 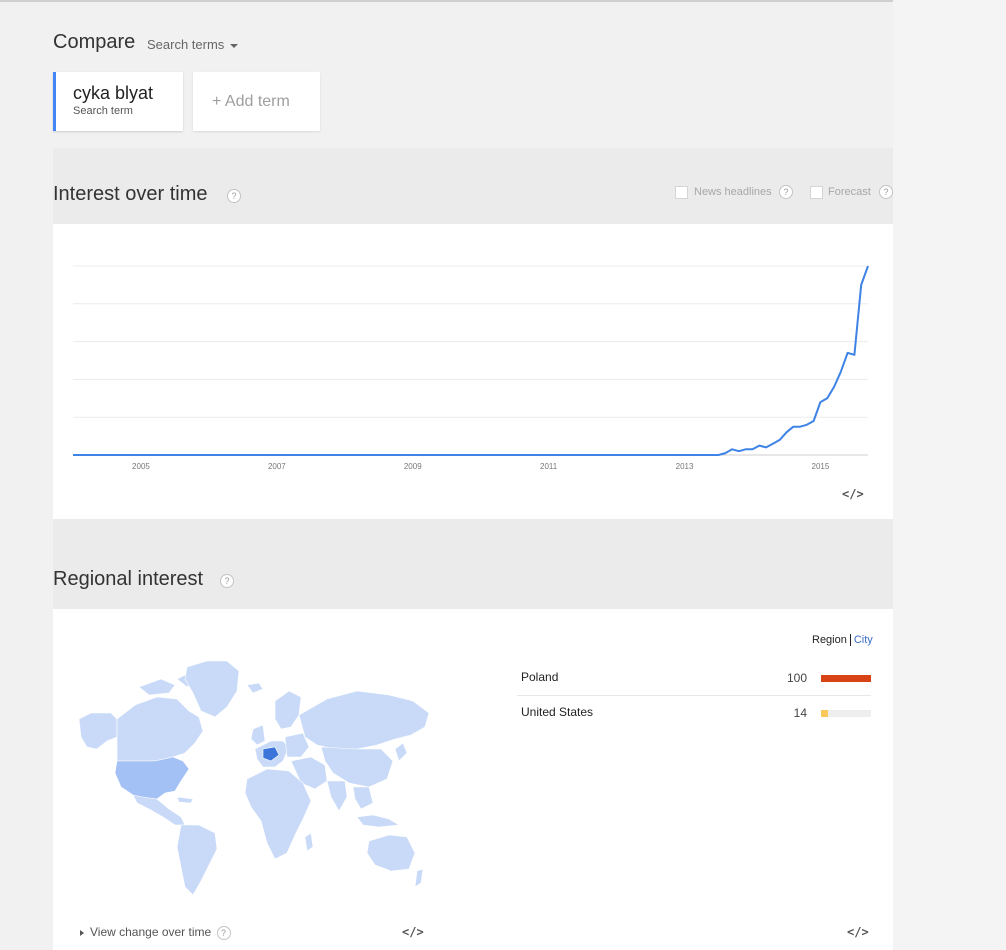 I want to click on top-divider, so click(x=503, y=1).